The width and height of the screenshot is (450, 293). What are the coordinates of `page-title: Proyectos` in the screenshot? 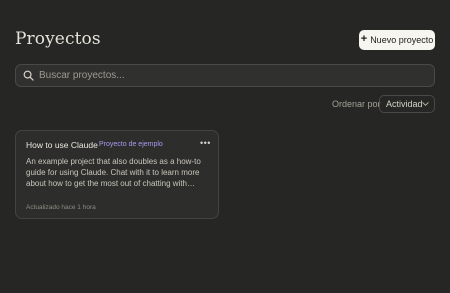 It's located at (58, 39).